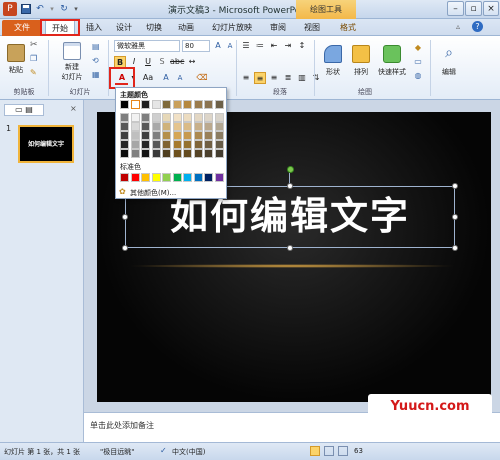 The width and height of the screenshot is (500, 460). Describe the element at coordinates (148, 78) in the screenshot. I see `change-case-button: Aa` at that location.